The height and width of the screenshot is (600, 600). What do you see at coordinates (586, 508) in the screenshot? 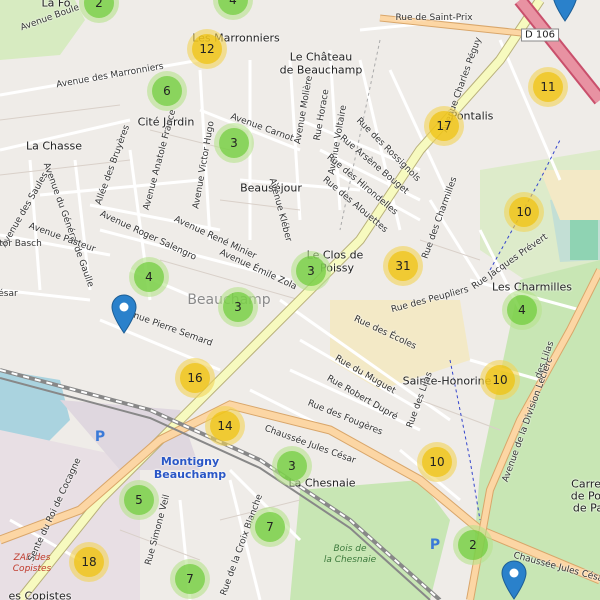
I see `place-label: de Pa` at bounding box center [586, 508].